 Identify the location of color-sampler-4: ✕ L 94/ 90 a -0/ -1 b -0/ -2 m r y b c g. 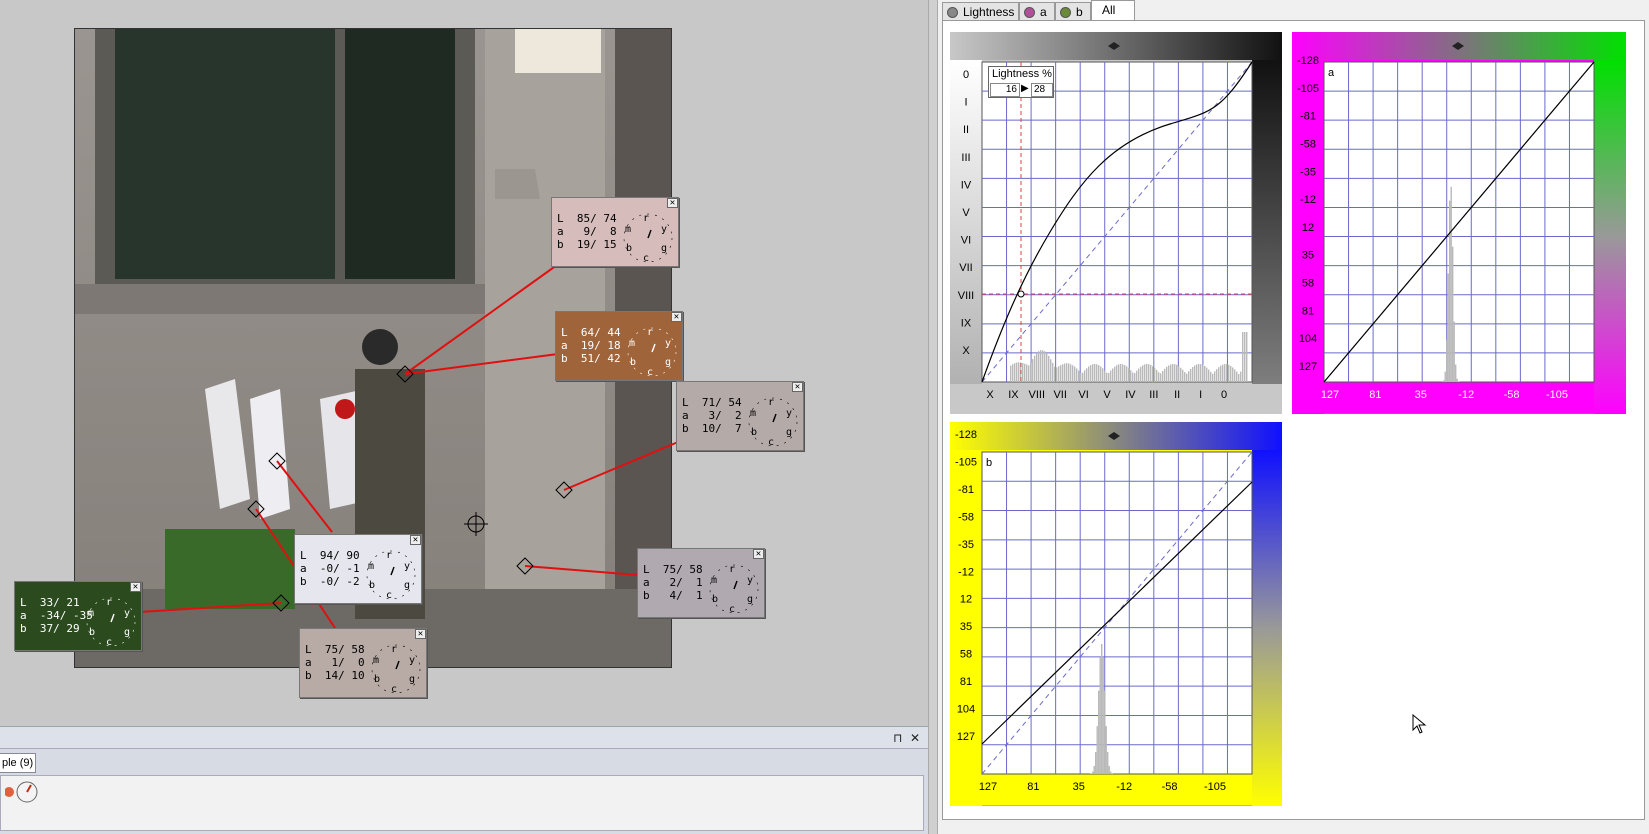
(358, 569).